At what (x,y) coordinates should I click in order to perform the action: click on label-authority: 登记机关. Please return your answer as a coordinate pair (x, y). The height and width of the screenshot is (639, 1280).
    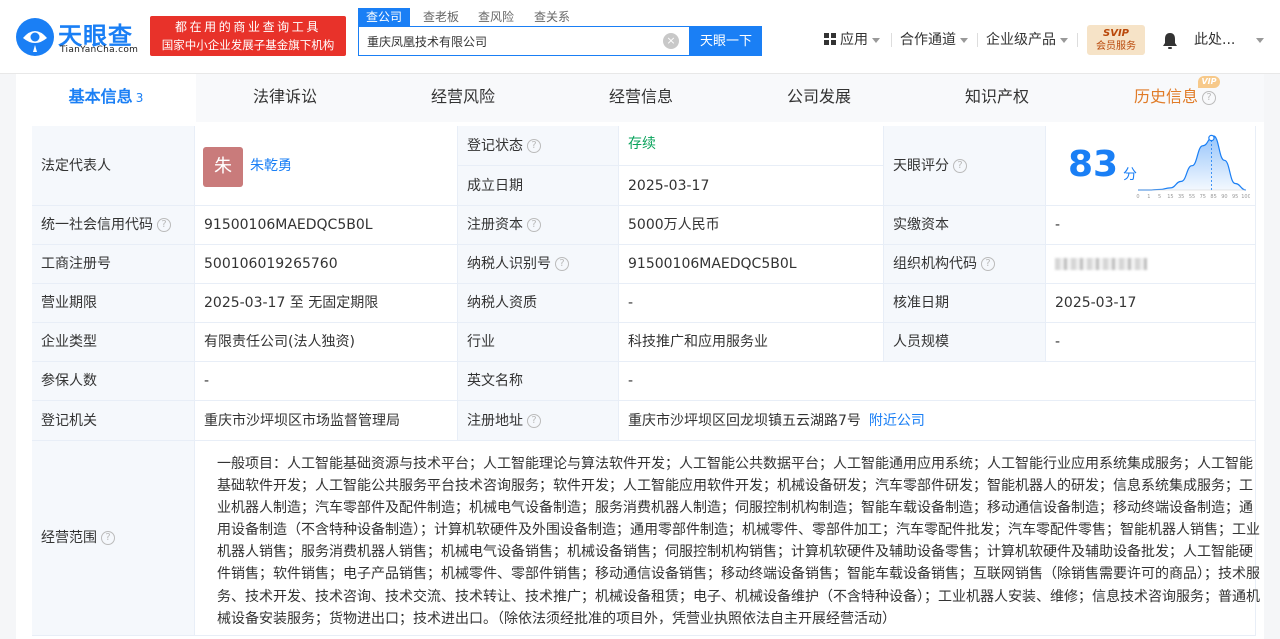
    Looking at the image, I should click on (113, 421).